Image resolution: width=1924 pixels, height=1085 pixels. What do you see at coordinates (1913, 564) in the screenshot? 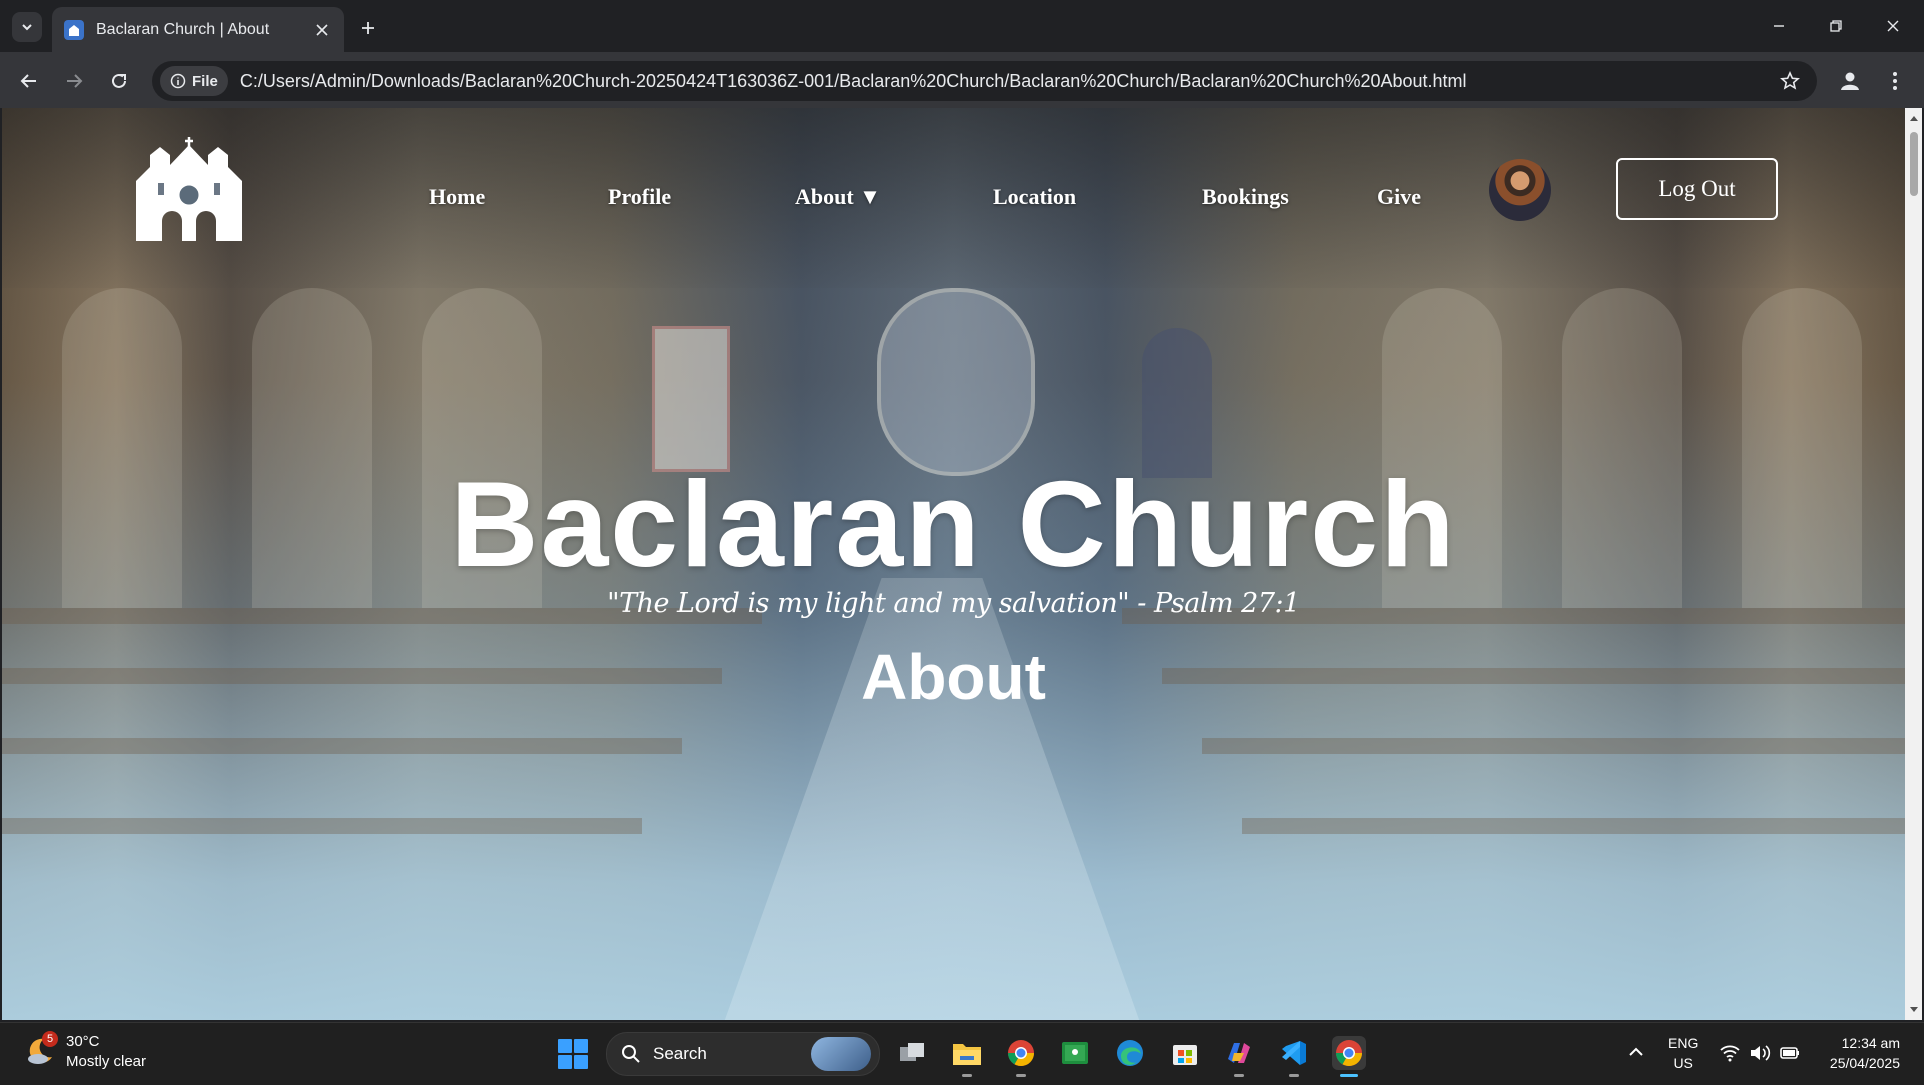
I see `page-scrollbar` at bounding box center [1913, 564].